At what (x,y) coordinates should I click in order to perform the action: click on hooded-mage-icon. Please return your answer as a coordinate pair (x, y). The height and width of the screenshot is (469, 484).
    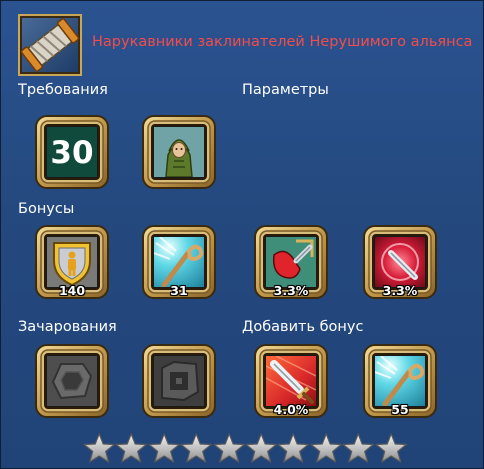
    Looking at the image, I should click on (179, 152).